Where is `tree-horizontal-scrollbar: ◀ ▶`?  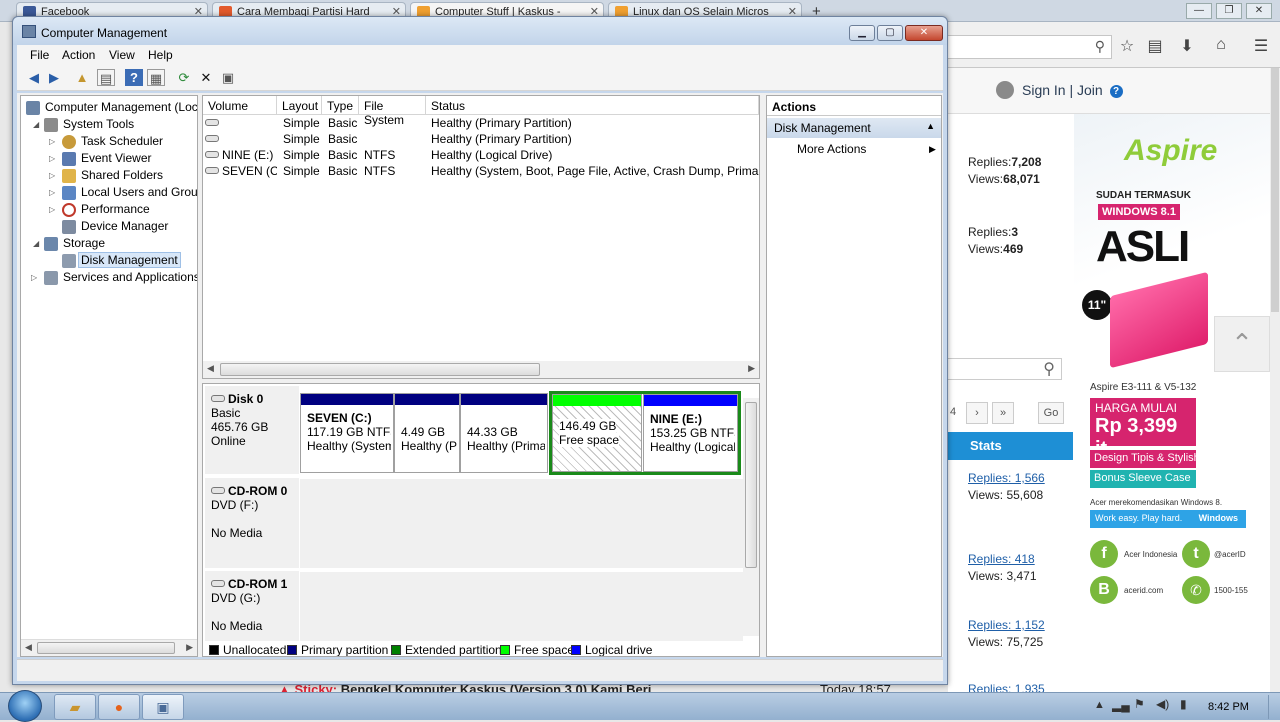
tree-horizontal-scrollbar: ◀ ▶ is located at coordinates (109, 647).